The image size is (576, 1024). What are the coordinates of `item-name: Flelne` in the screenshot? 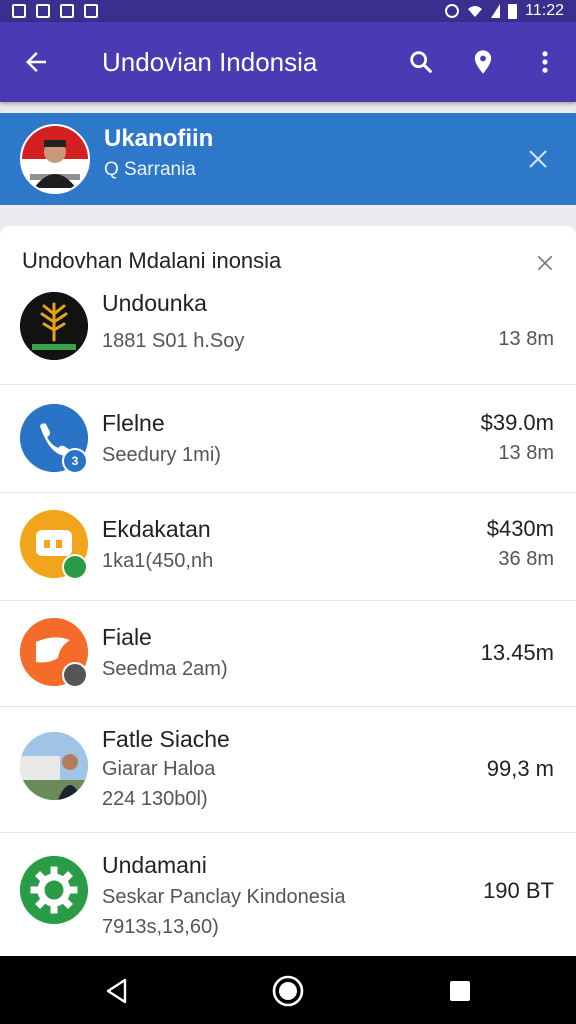 It's located at (133, 423).